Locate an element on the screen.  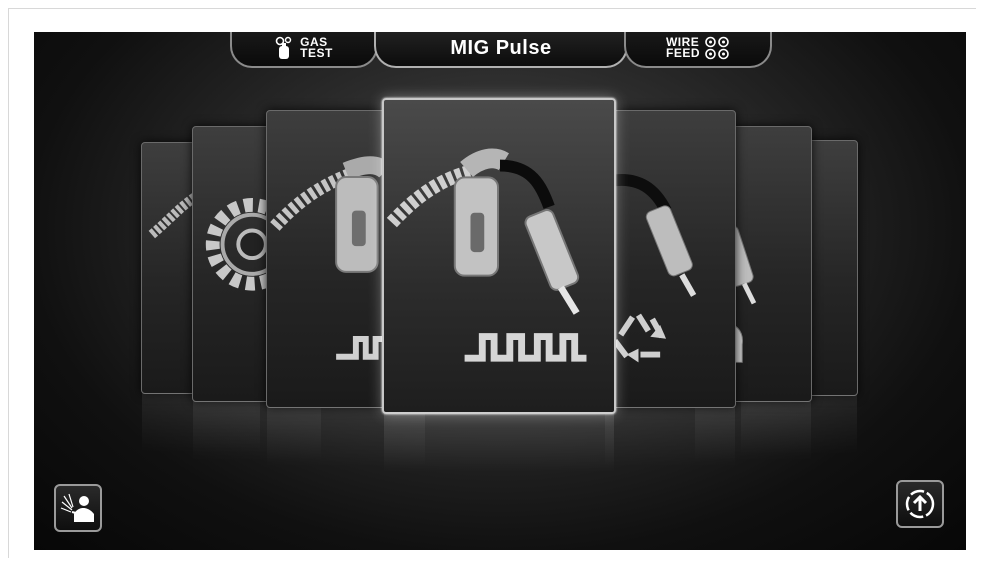
upload-button is located at coordinates (920, 504).